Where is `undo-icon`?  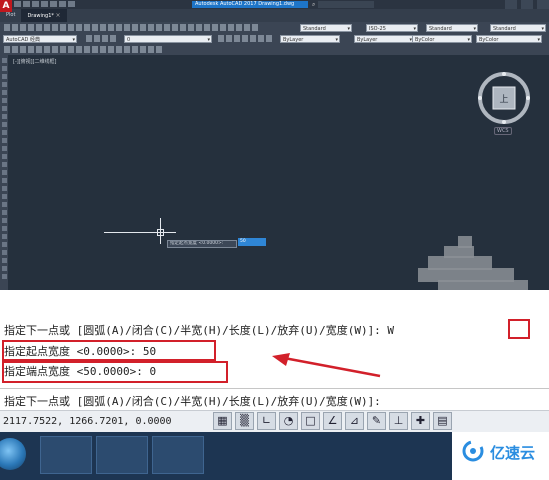
undo-icon is located at coordinates (62, 4).